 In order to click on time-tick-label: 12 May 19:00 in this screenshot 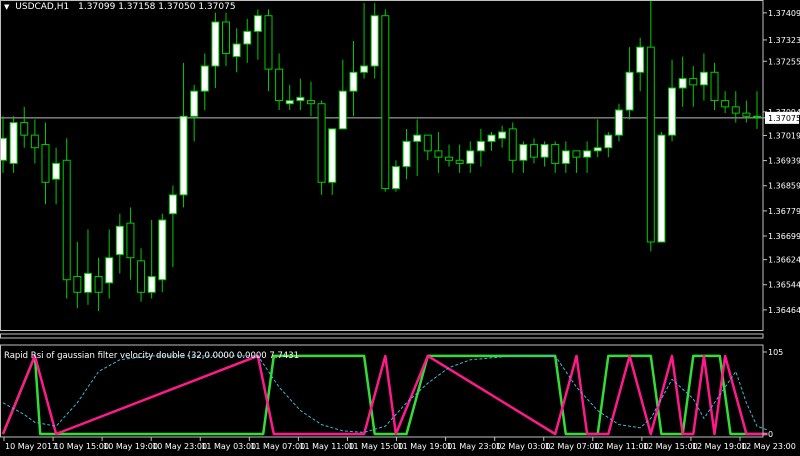, I will do `click(719, 446)`.